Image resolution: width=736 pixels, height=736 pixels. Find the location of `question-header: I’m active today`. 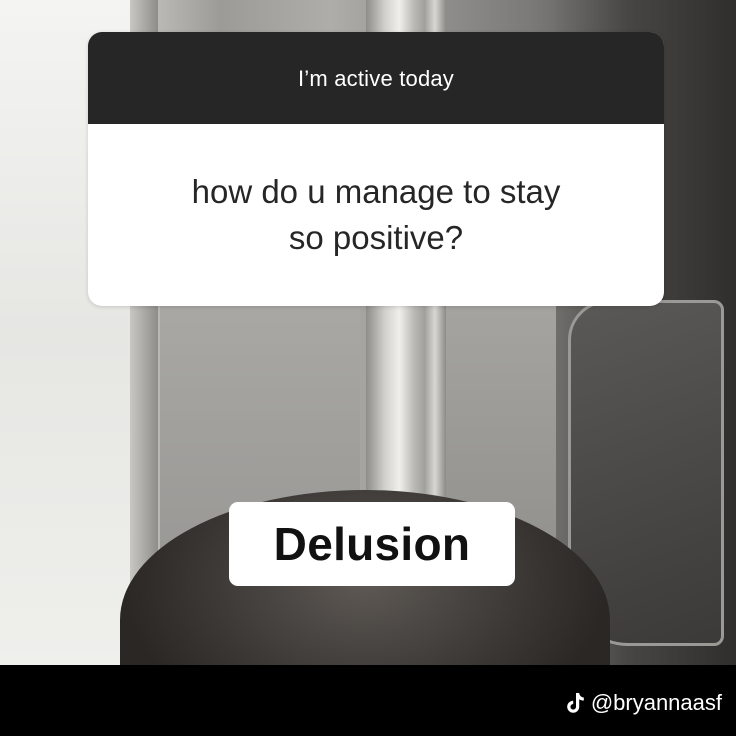

question-header: I’m active today is located at coordinates (376, 78).